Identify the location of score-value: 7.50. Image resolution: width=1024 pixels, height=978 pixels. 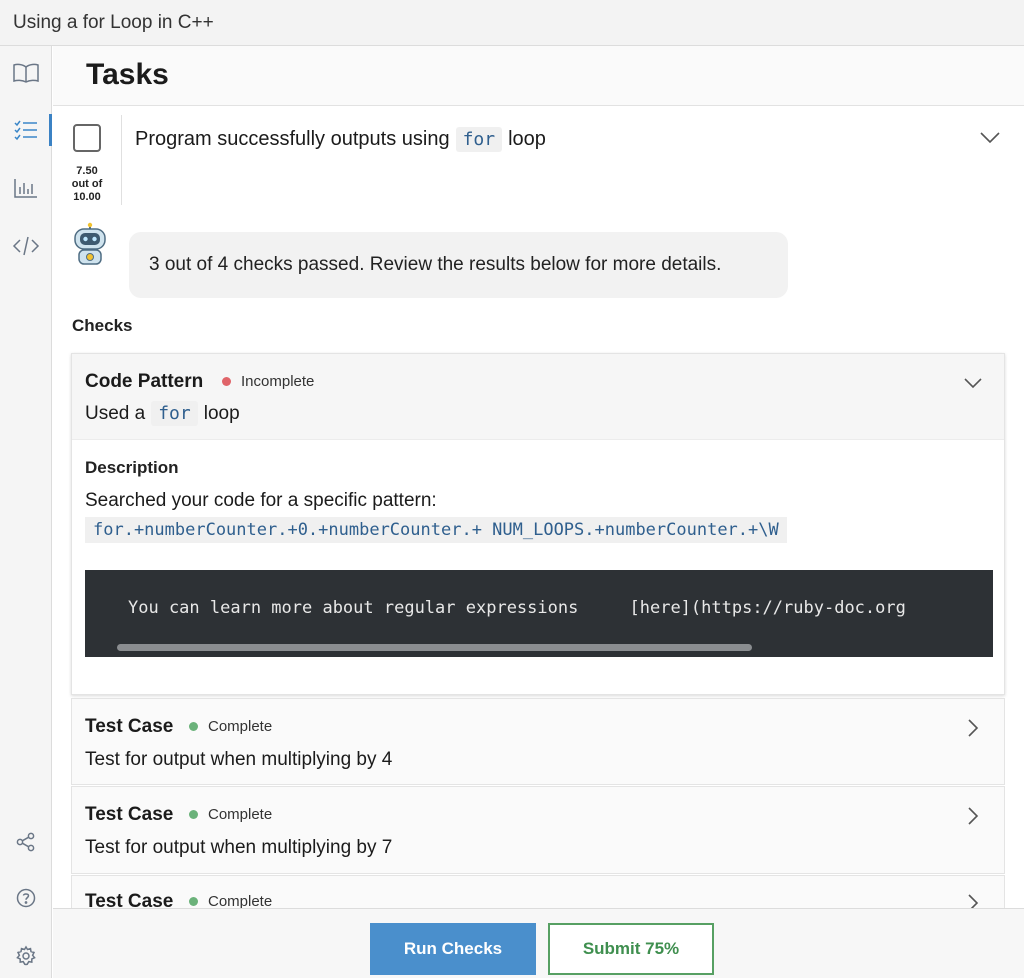
(87, 171).